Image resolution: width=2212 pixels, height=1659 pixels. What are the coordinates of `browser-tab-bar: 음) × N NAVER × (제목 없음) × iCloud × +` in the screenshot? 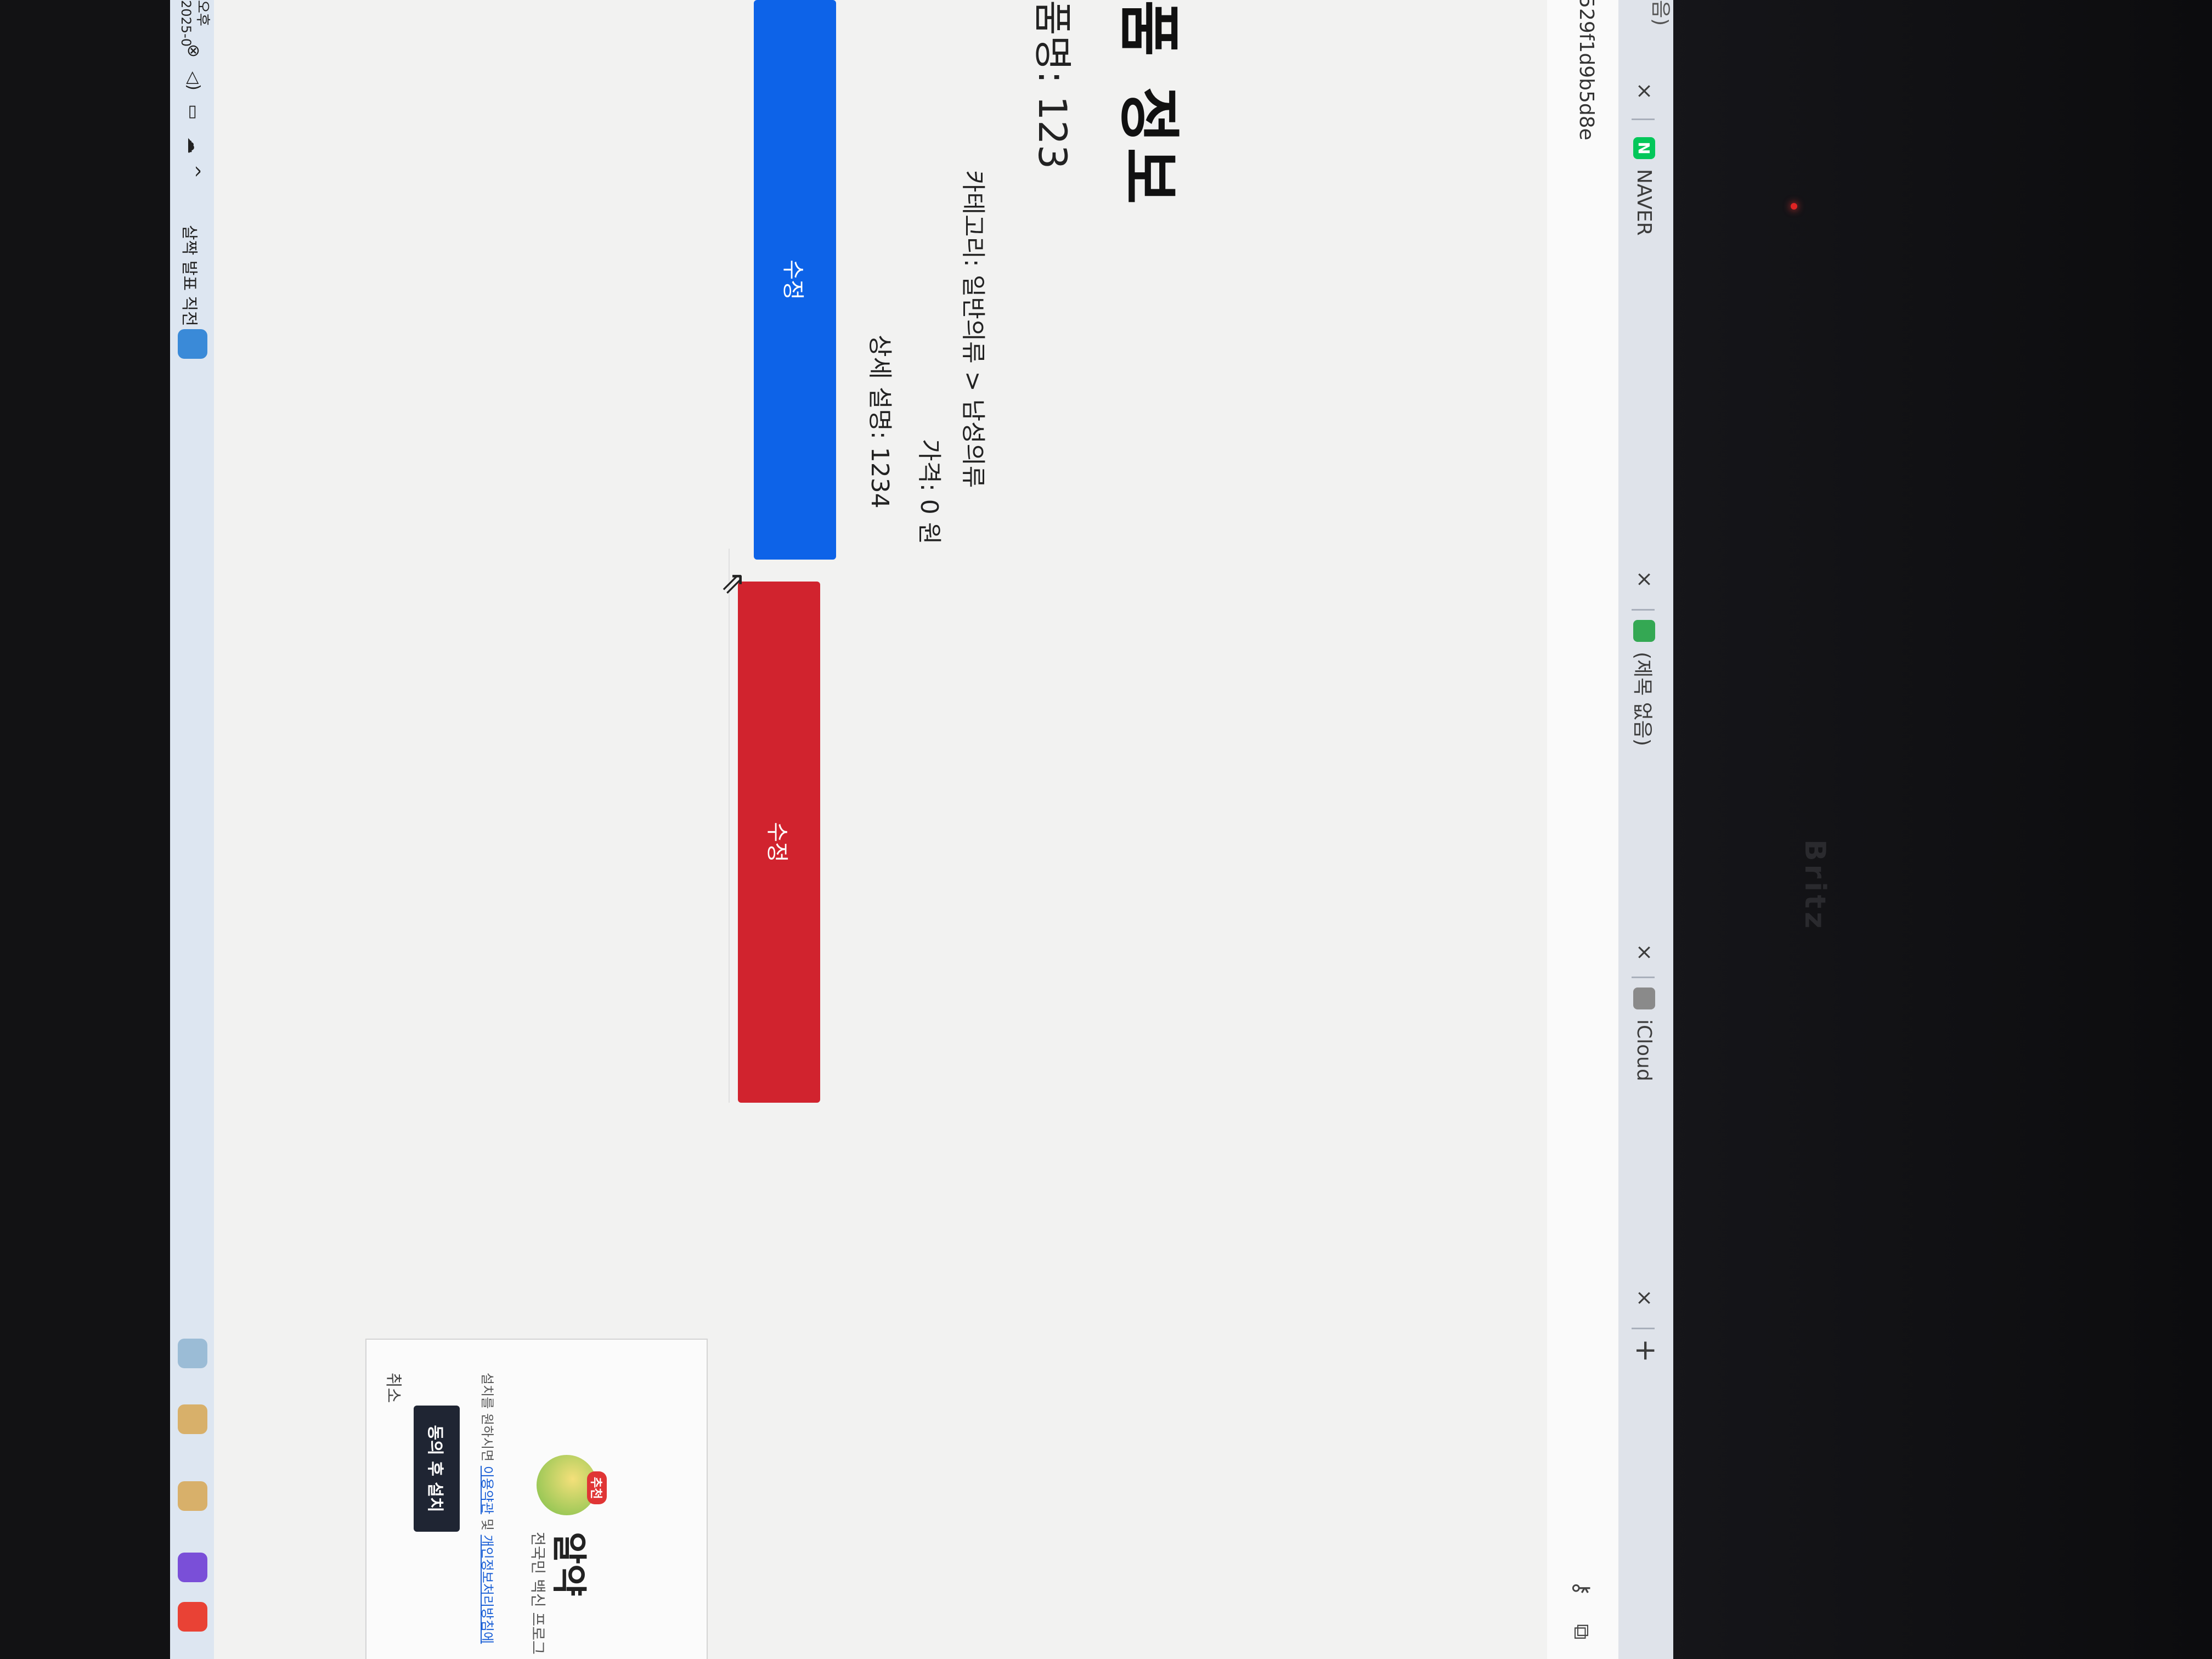 It's located at (1645, 830).